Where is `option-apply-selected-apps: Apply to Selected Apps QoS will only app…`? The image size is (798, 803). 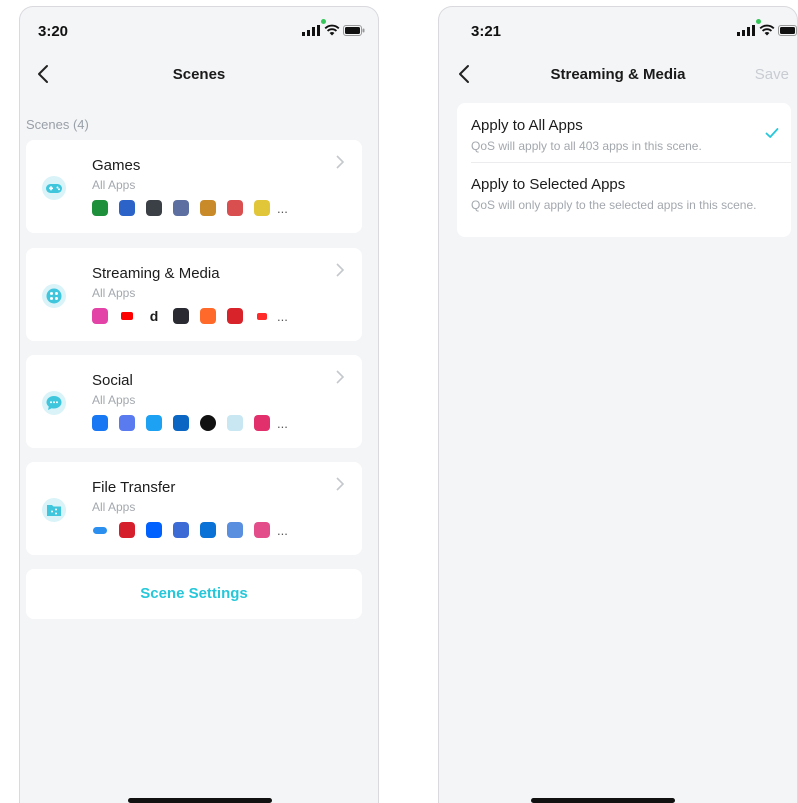 option-apply-selected-apps: Apply to Selected Apps QoS will only app… is located at coordinates (624, 200).